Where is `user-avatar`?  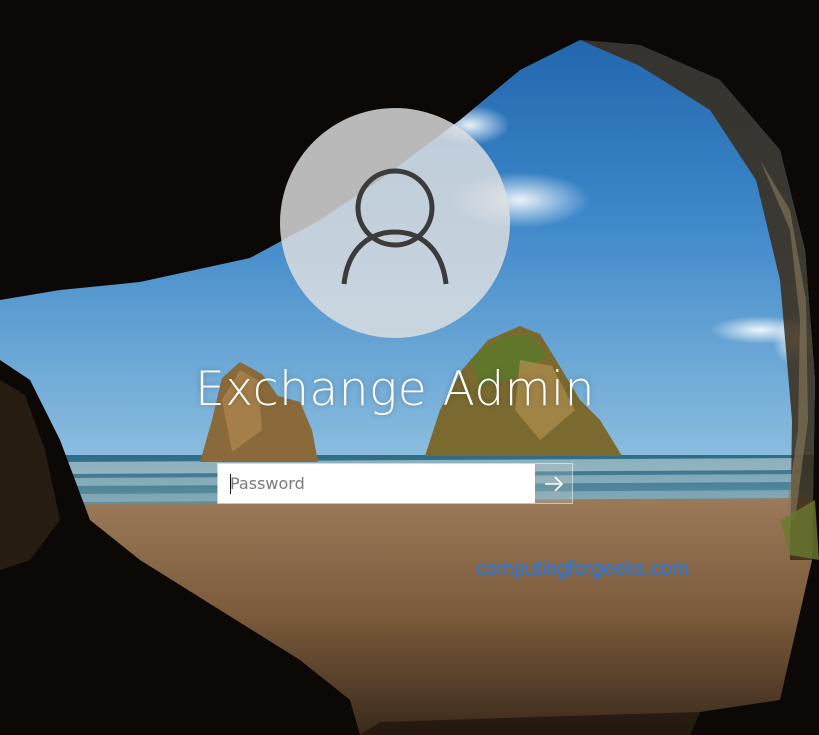 user-avatar is located at coordinates (395, 223).